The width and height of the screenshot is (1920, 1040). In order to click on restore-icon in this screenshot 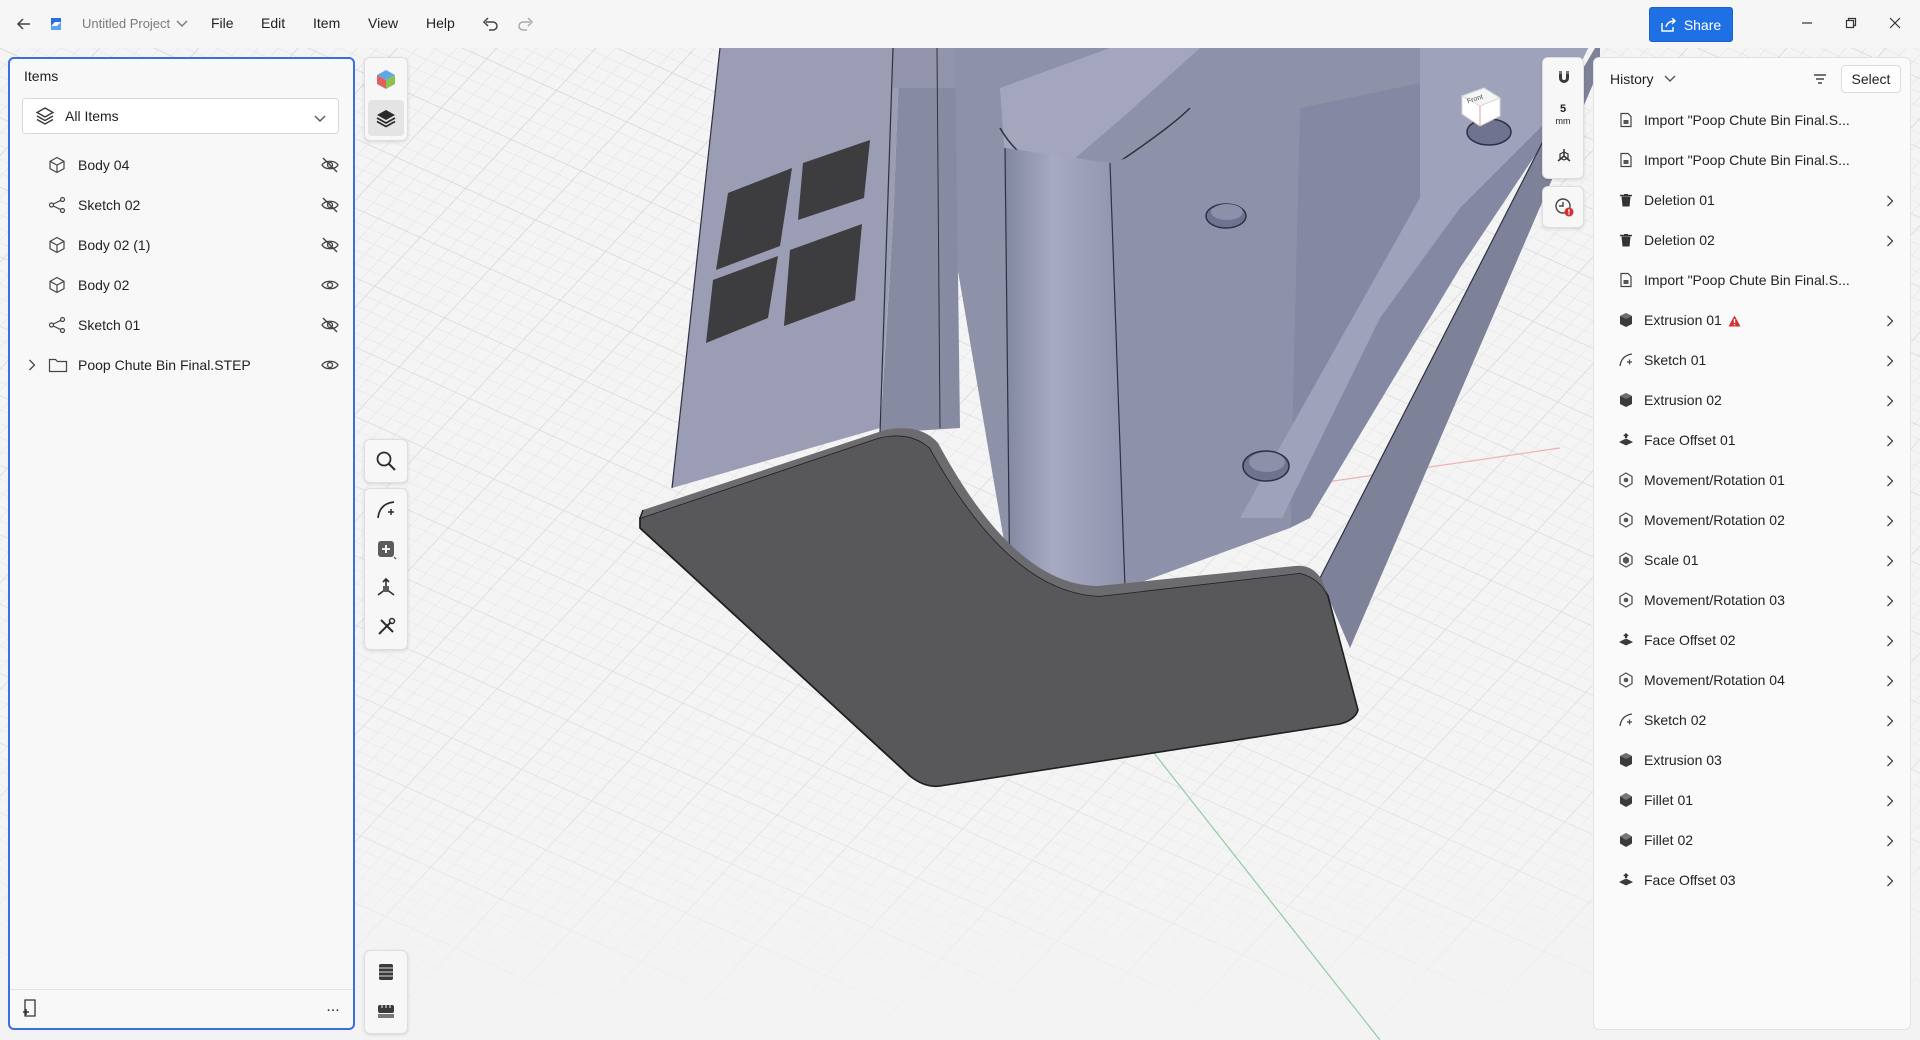, I will do `click(1851, 23)`.